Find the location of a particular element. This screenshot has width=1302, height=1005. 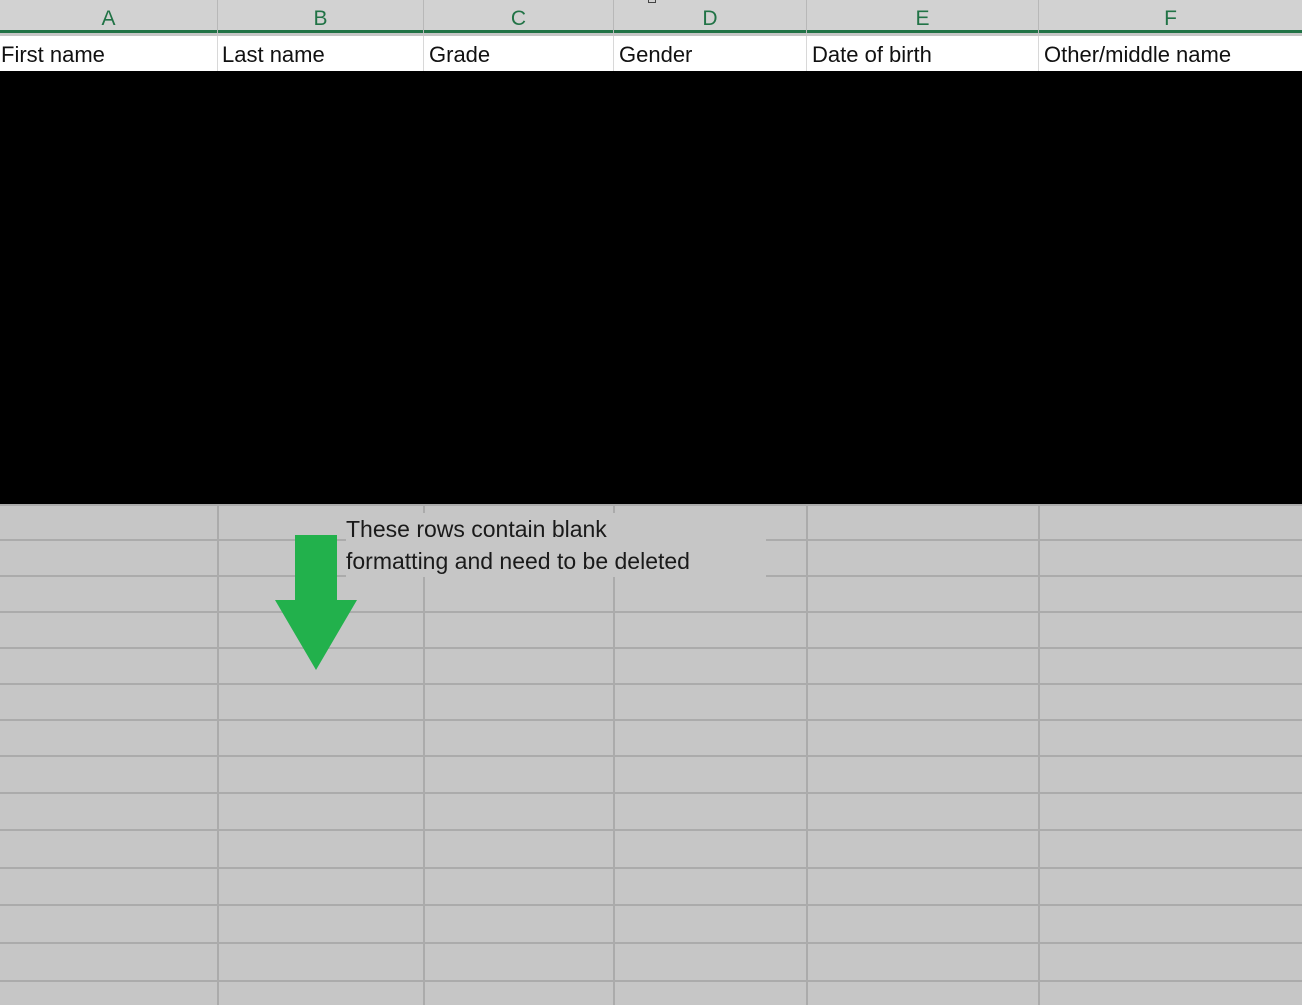

column-header-bar: A B C D E F is located at coordinates (651, 16).